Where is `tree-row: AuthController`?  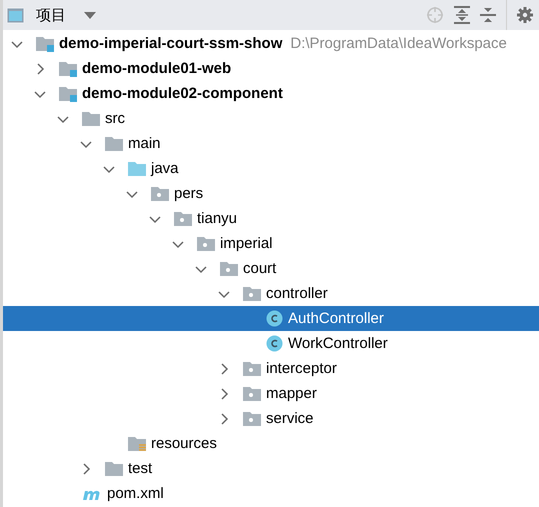 tree-row: AuthController is located at coordinates (271, 318).